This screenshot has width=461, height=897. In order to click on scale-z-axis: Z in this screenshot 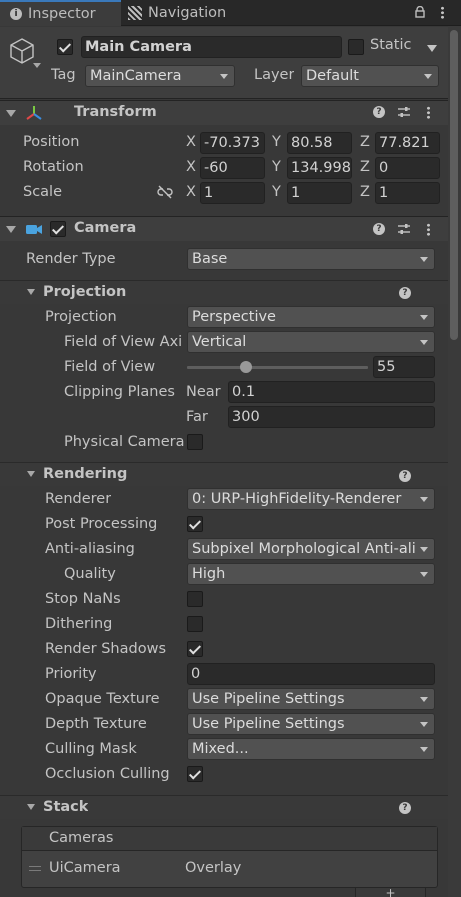, I will do `click(365, 192)`.